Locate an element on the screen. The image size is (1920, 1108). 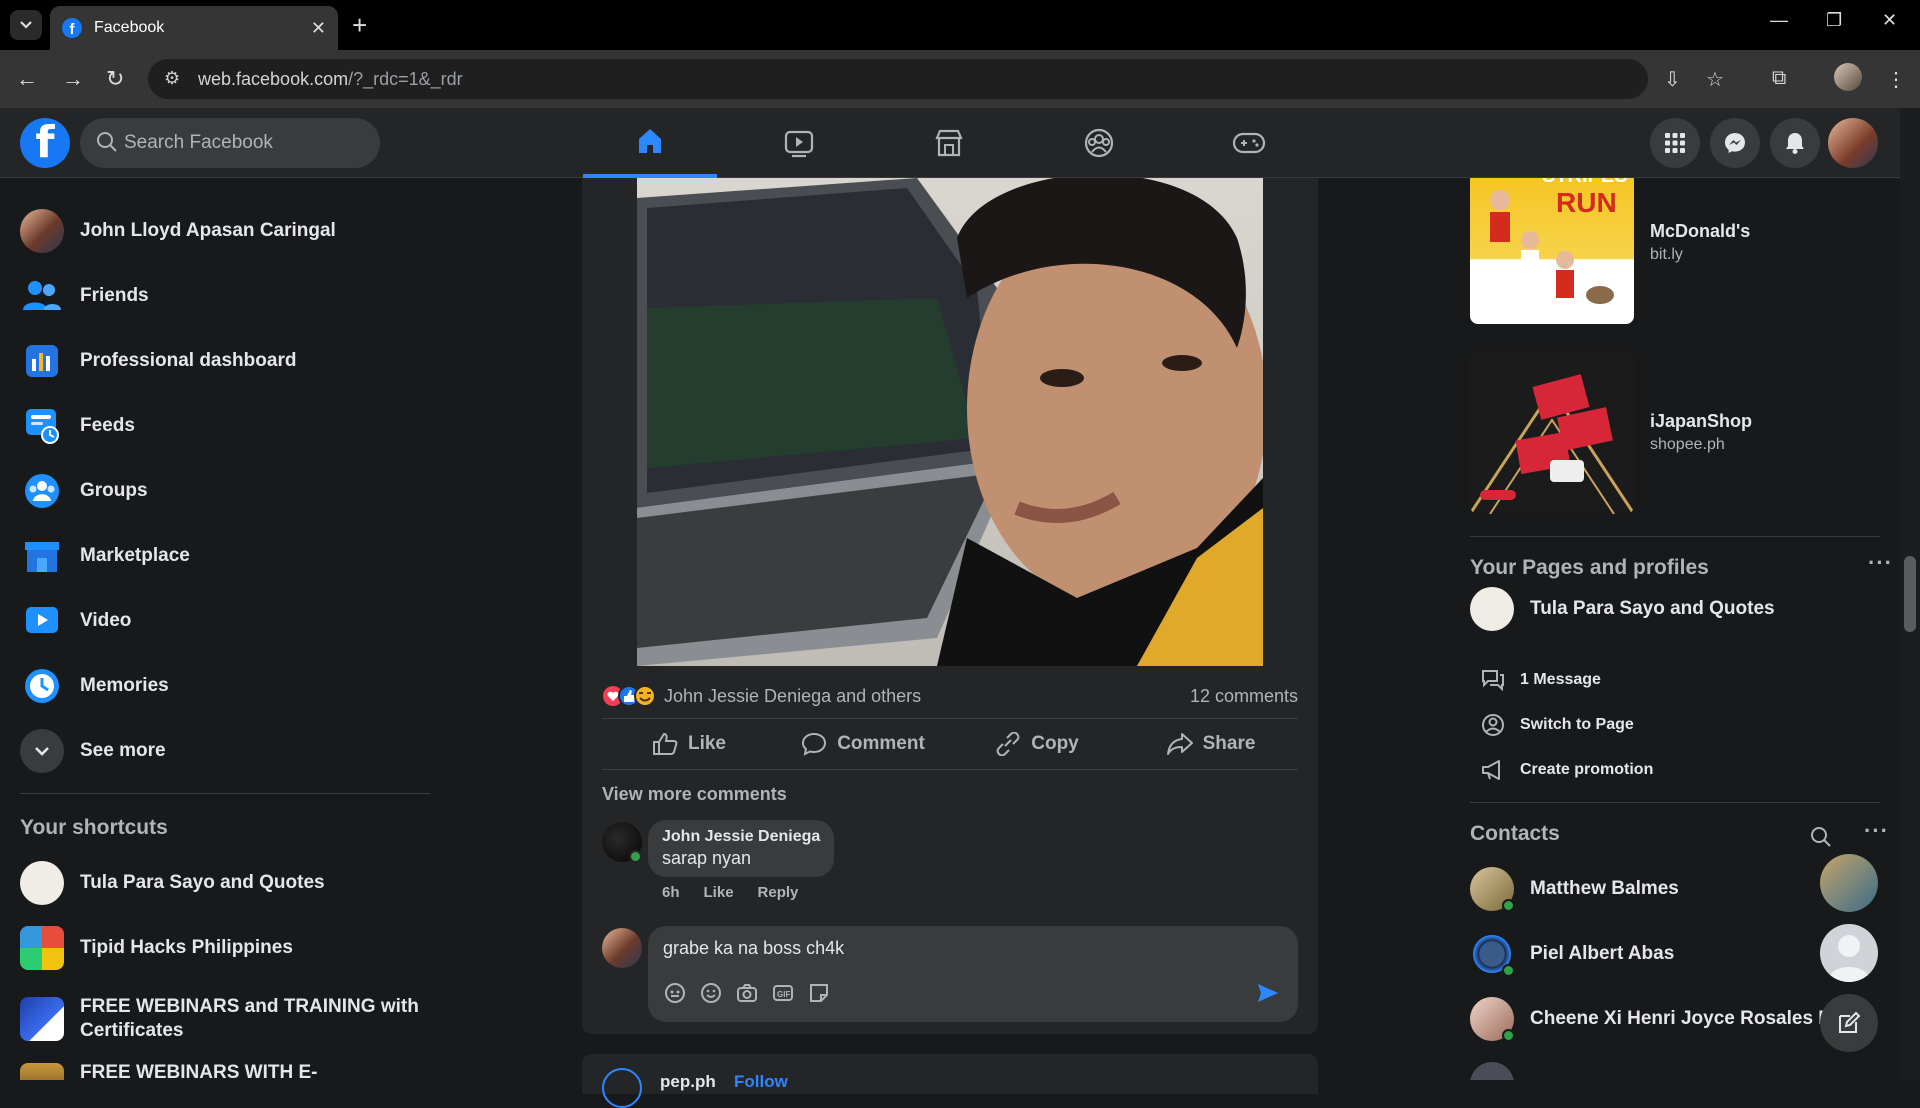
next-post-avatar is located at coordinates (622, 1088).